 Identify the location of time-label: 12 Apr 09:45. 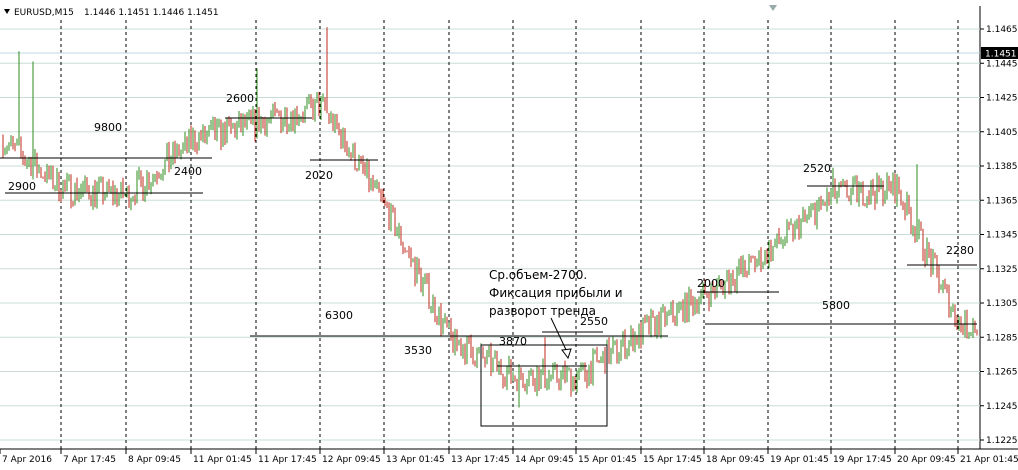
(351, 460).